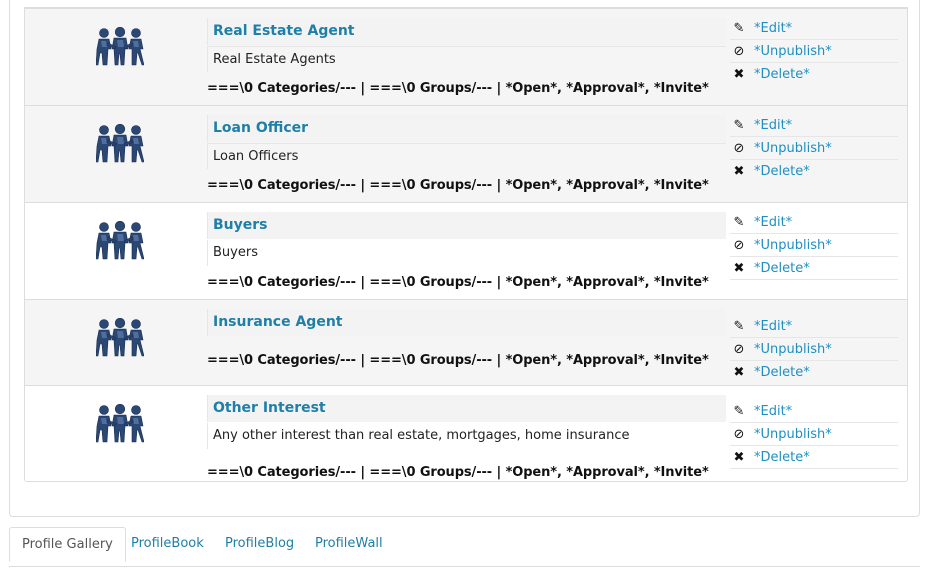 This screenshot has width=935, height=578. Describe the element at coordinates (277, 322) in the screenshot. I see `group-title-link: Insurance Agent` at that location.